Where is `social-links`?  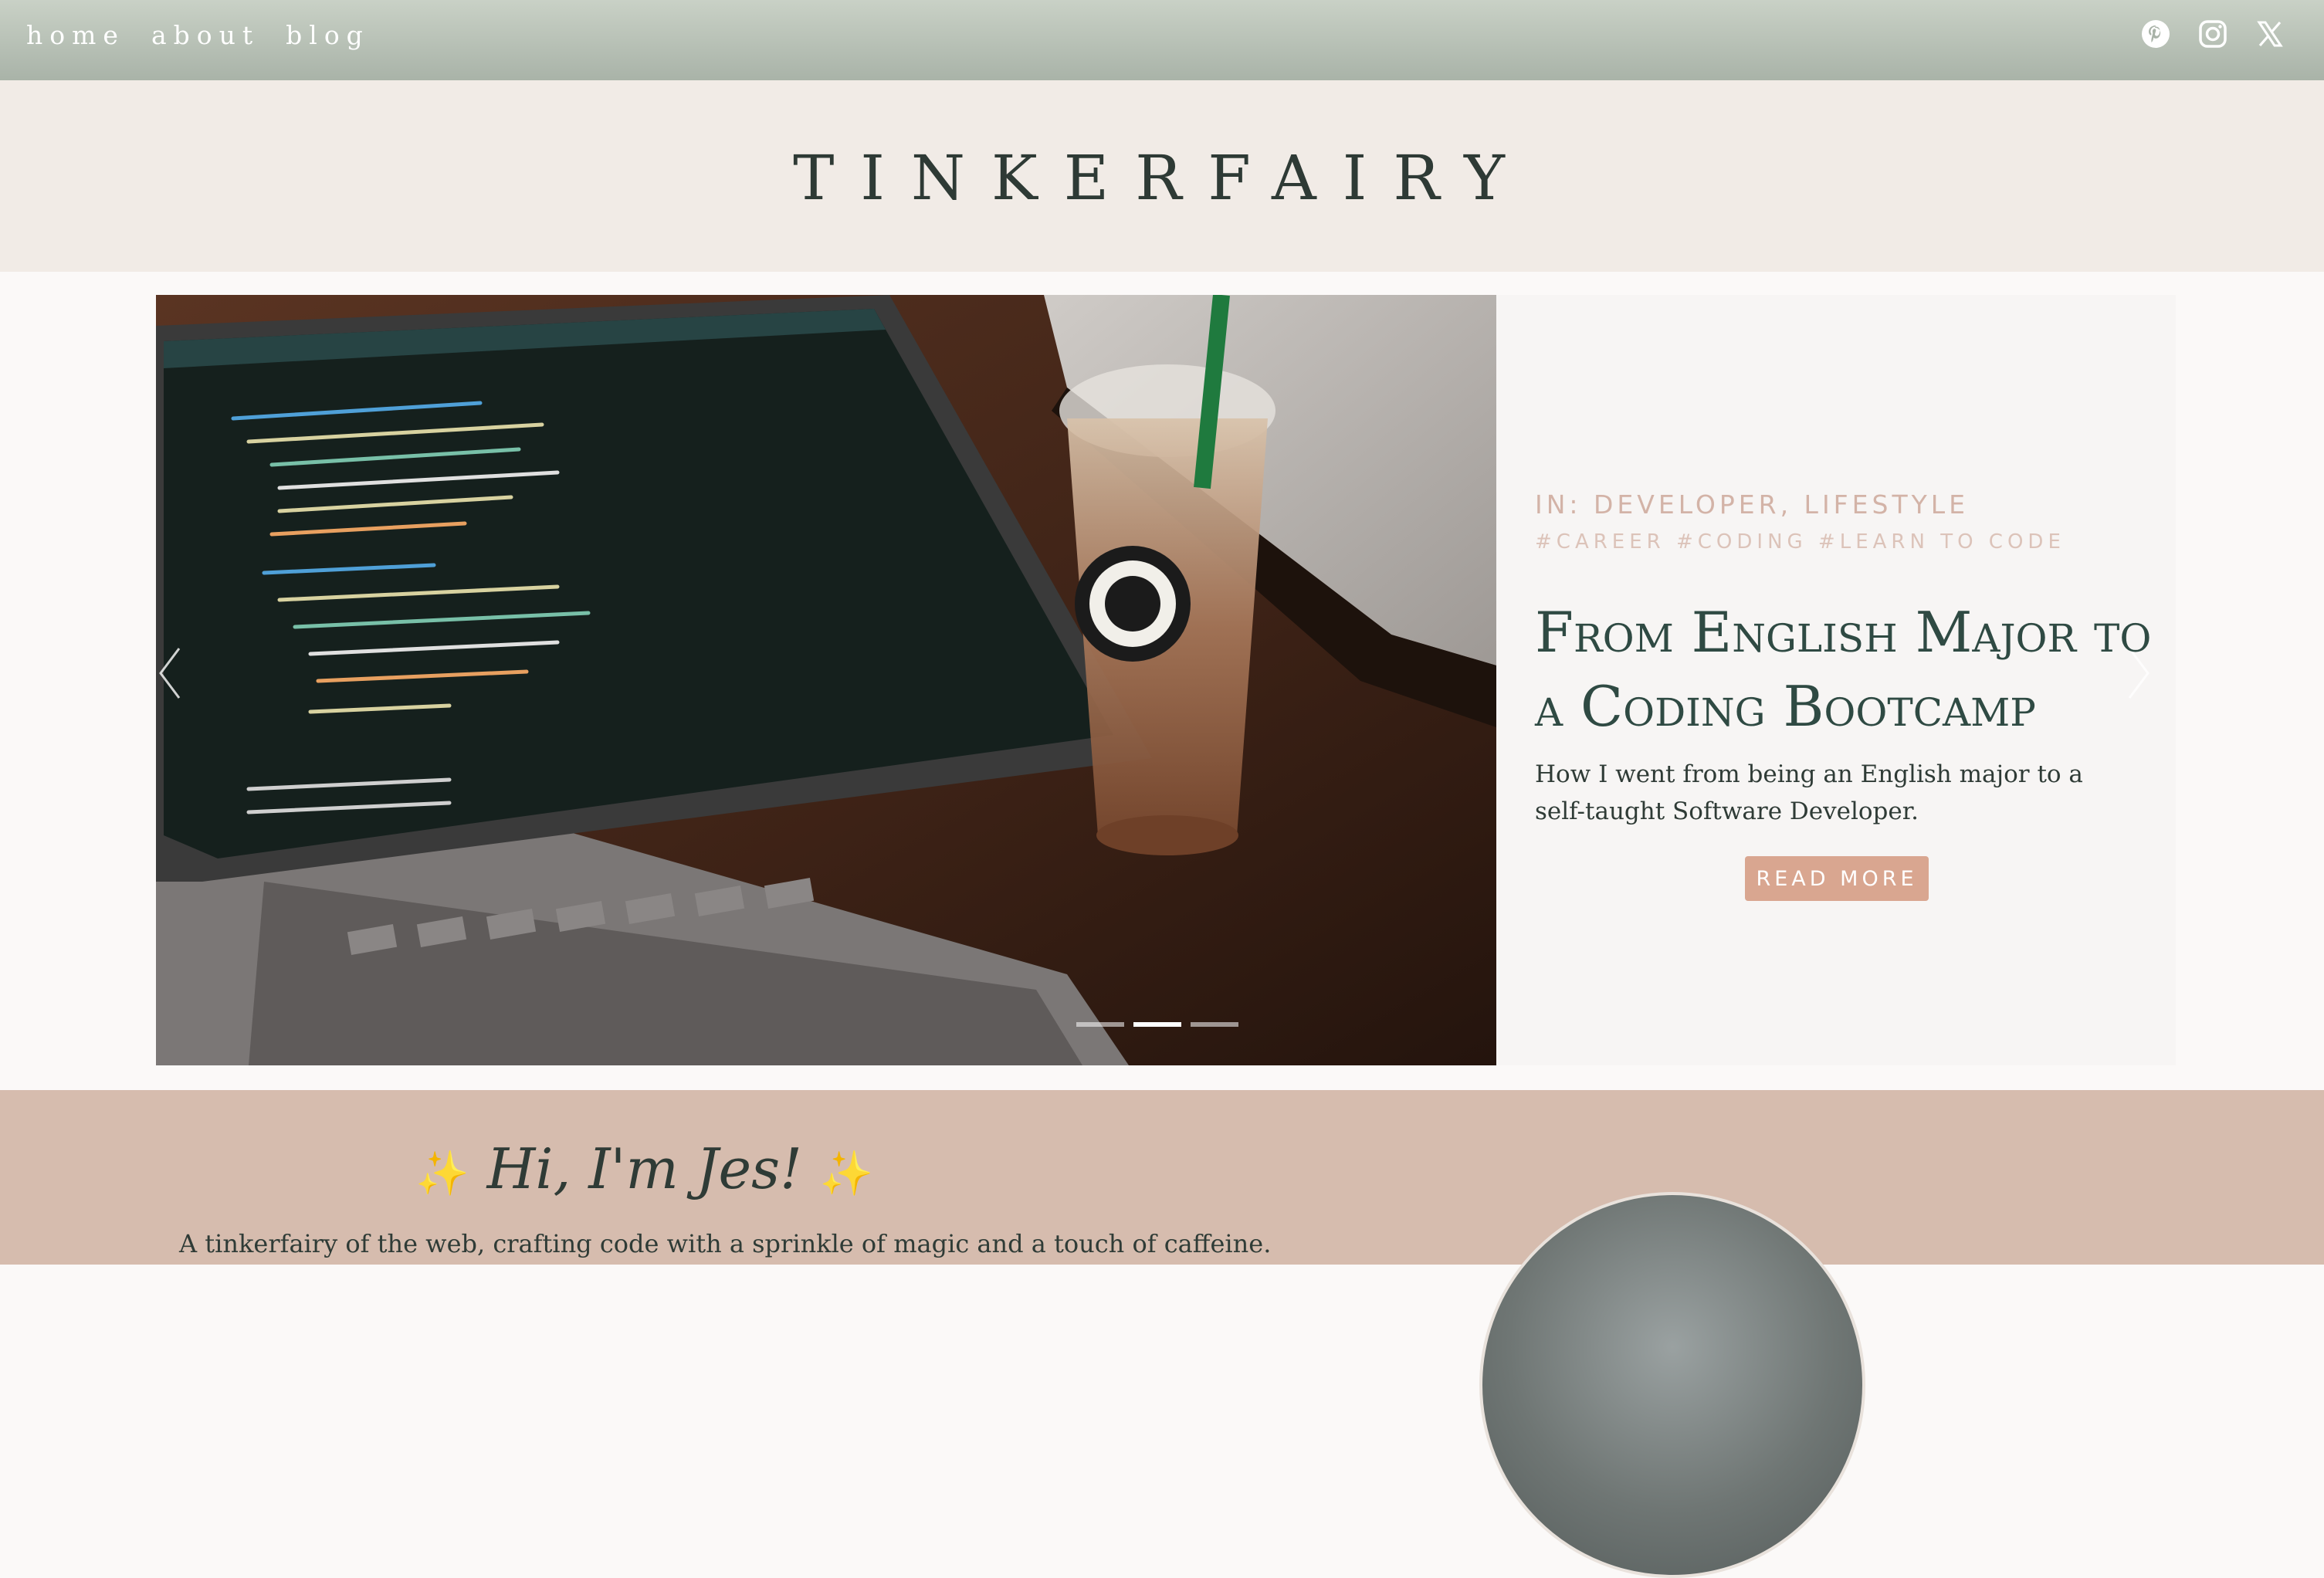
social-links is located at coordinates (2212, 34).